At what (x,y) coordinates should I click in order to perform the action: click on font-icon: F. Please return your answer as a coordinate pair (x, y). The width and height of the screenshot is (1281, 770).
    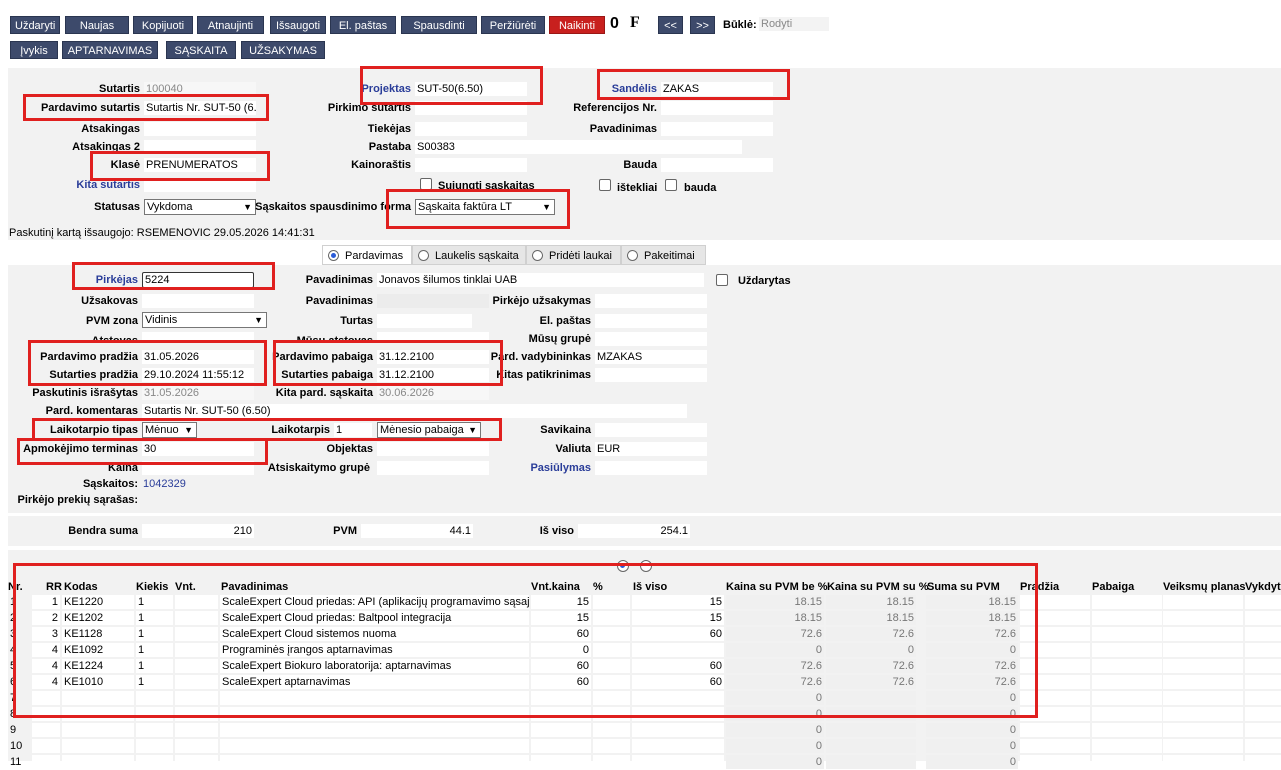
    Looking at the image, I should click on (635, 23).